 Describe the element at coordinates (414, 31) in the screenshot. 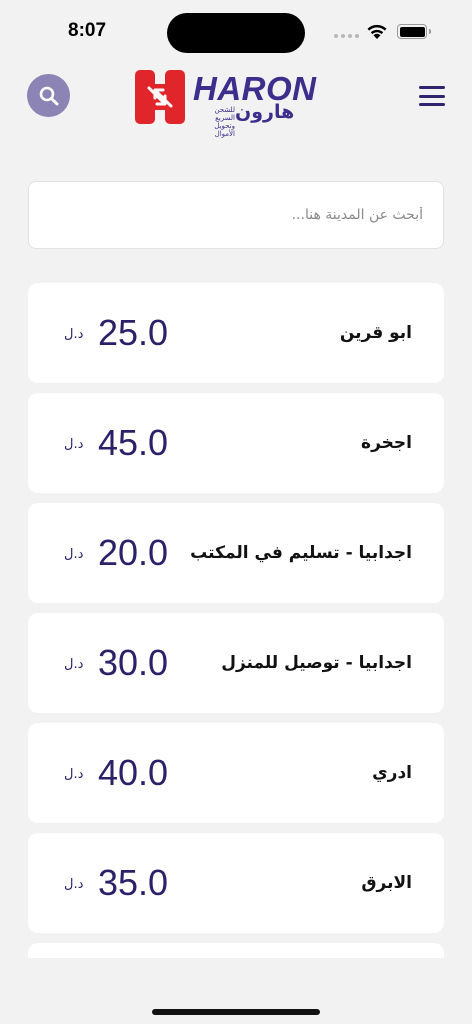

I see `battery-icon` at that location.